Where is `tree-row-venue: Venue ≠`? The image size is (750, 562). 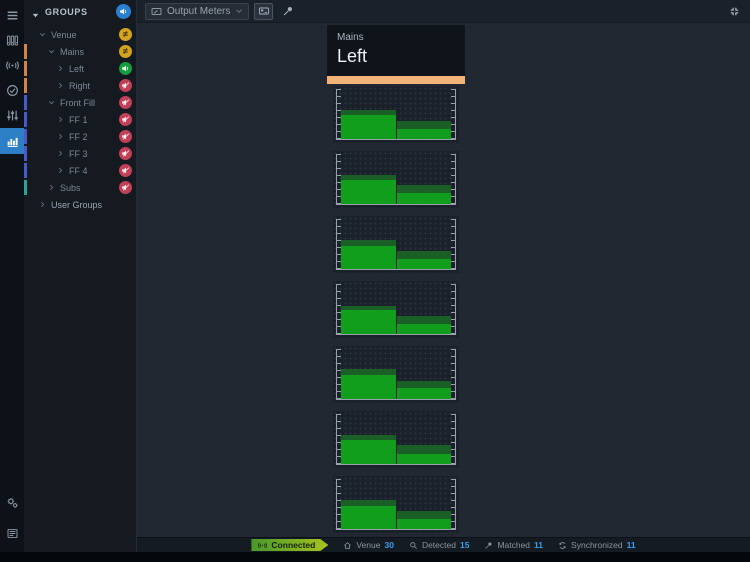 tree-row-venue: Venue ≠ is located at coordinates (80, 34).